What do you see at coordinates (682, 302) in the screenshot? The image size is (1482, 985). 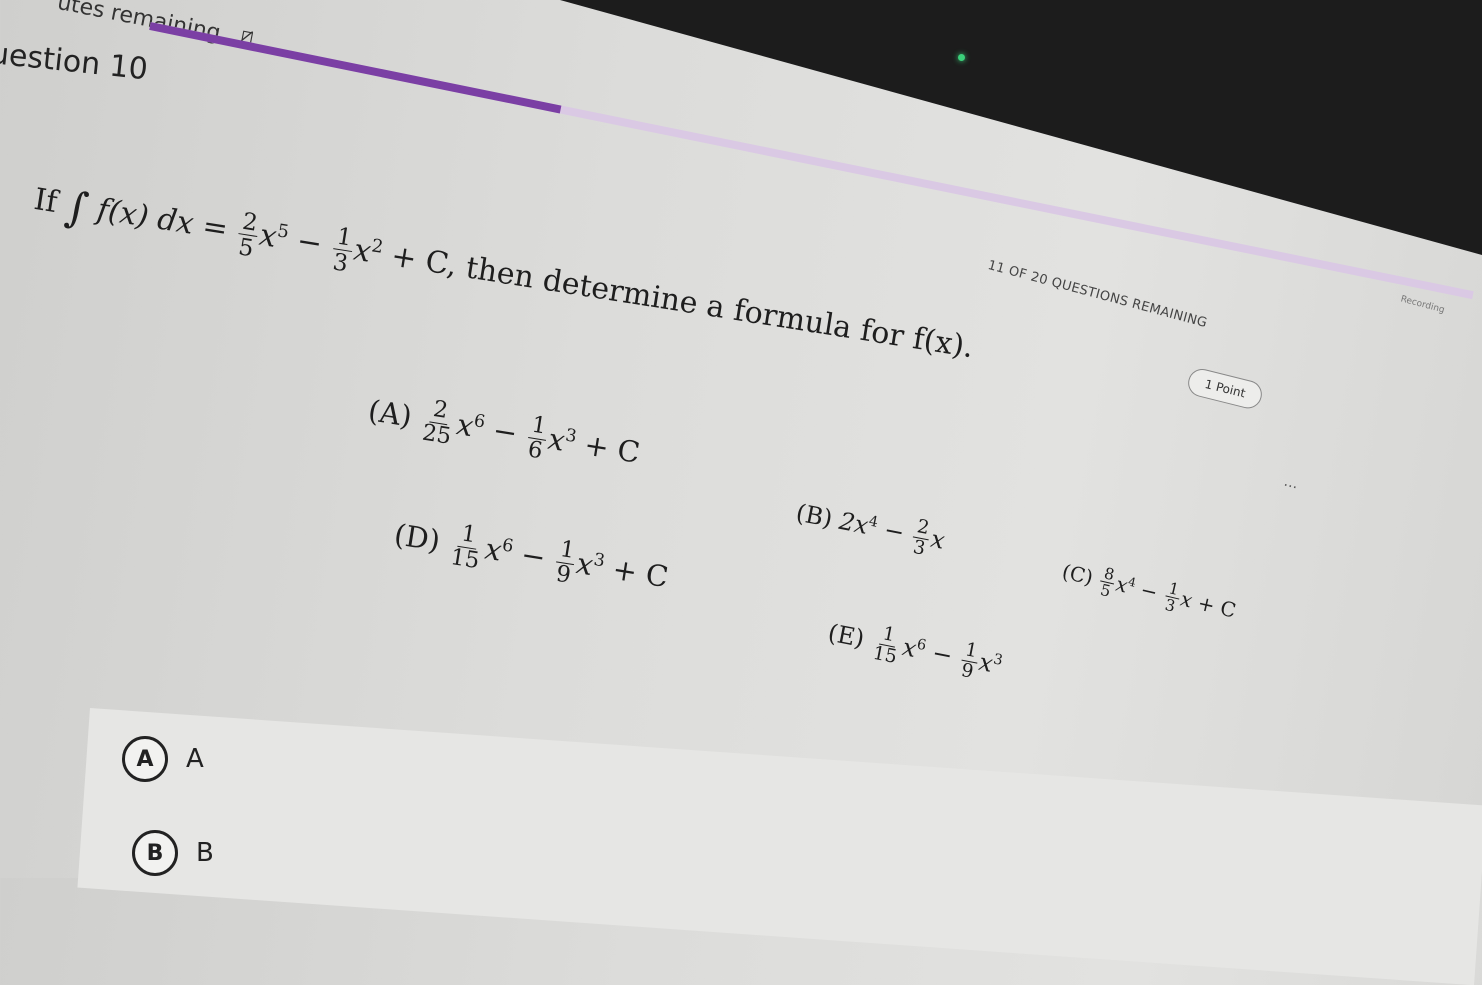 I see `prompt-tail: + C, then determine a formula for f(x).` at bounding box center [682, 302].